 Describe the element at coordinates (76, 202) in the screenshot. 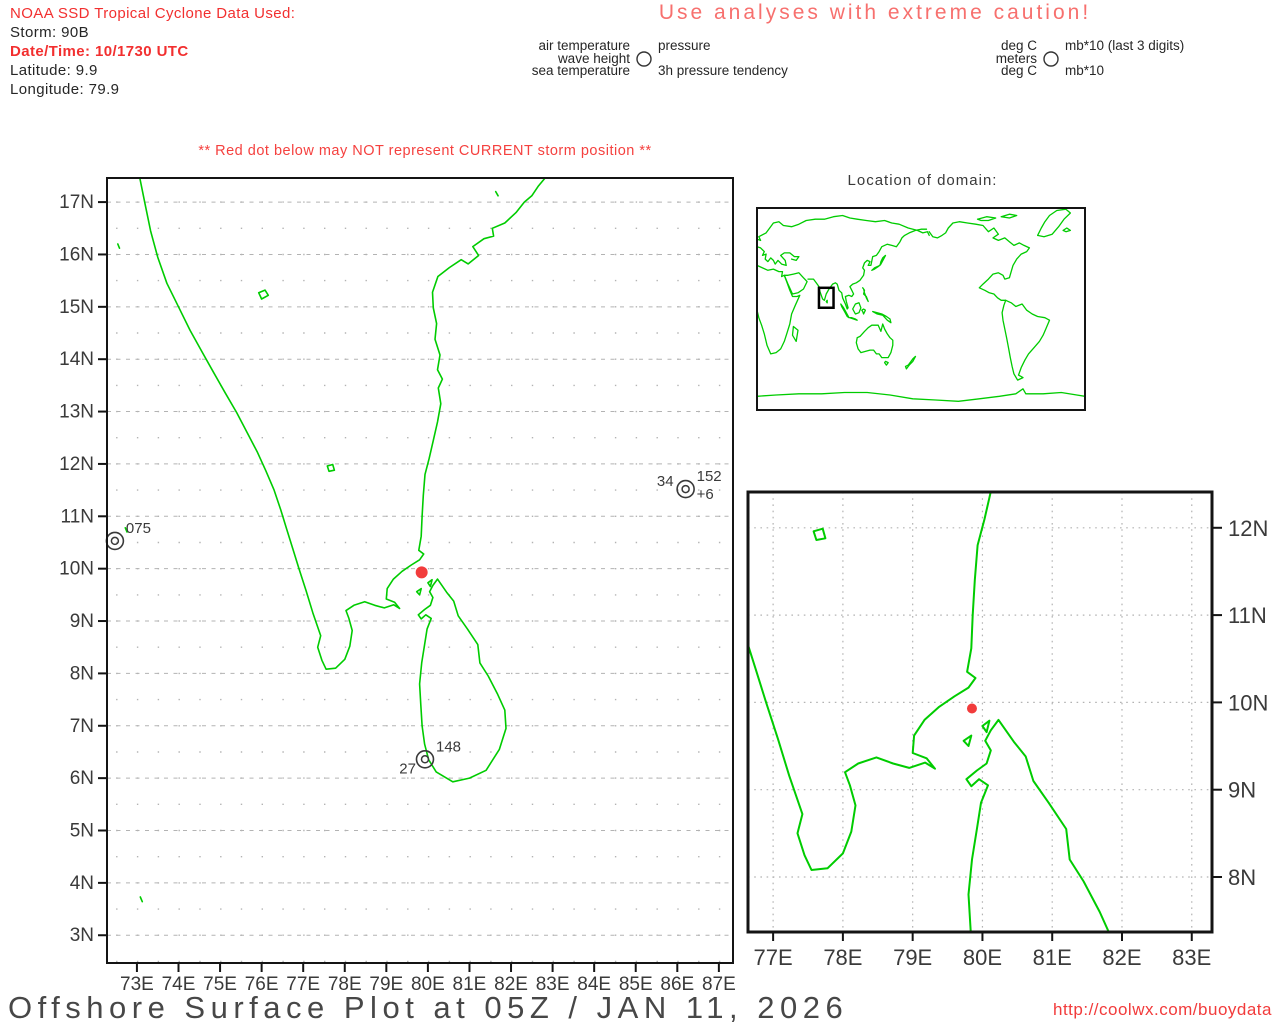

I see `y-tick-label: 17N` at that location.